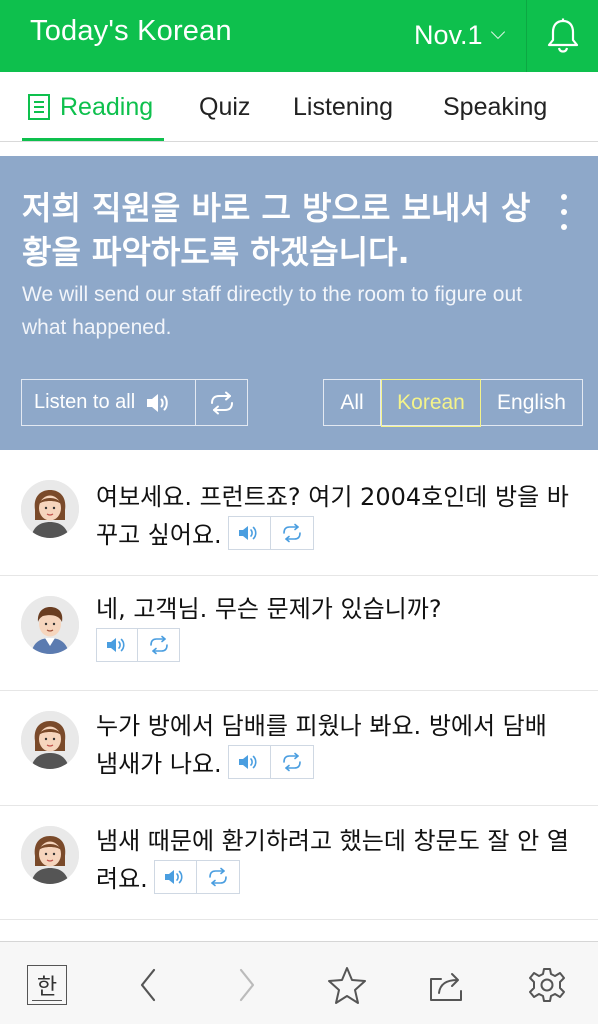 This screenshot has width=598, height=1024. What do you see at coordinates (497, 32) in the screenshot?
I see `chevron-down-icon` at bounding box center [497, 32].